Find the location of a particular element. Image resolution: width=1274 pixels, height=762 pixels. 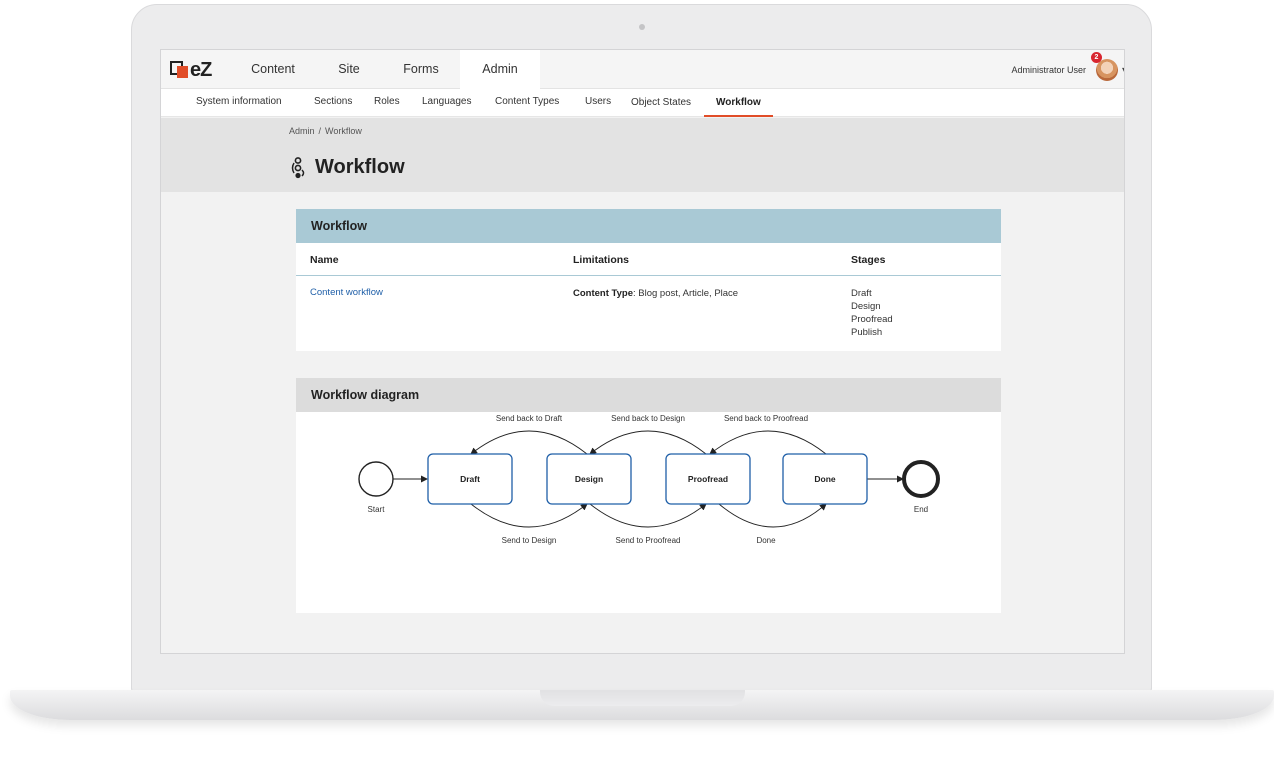

node-label: Draft is located at coordinates (470, 479).